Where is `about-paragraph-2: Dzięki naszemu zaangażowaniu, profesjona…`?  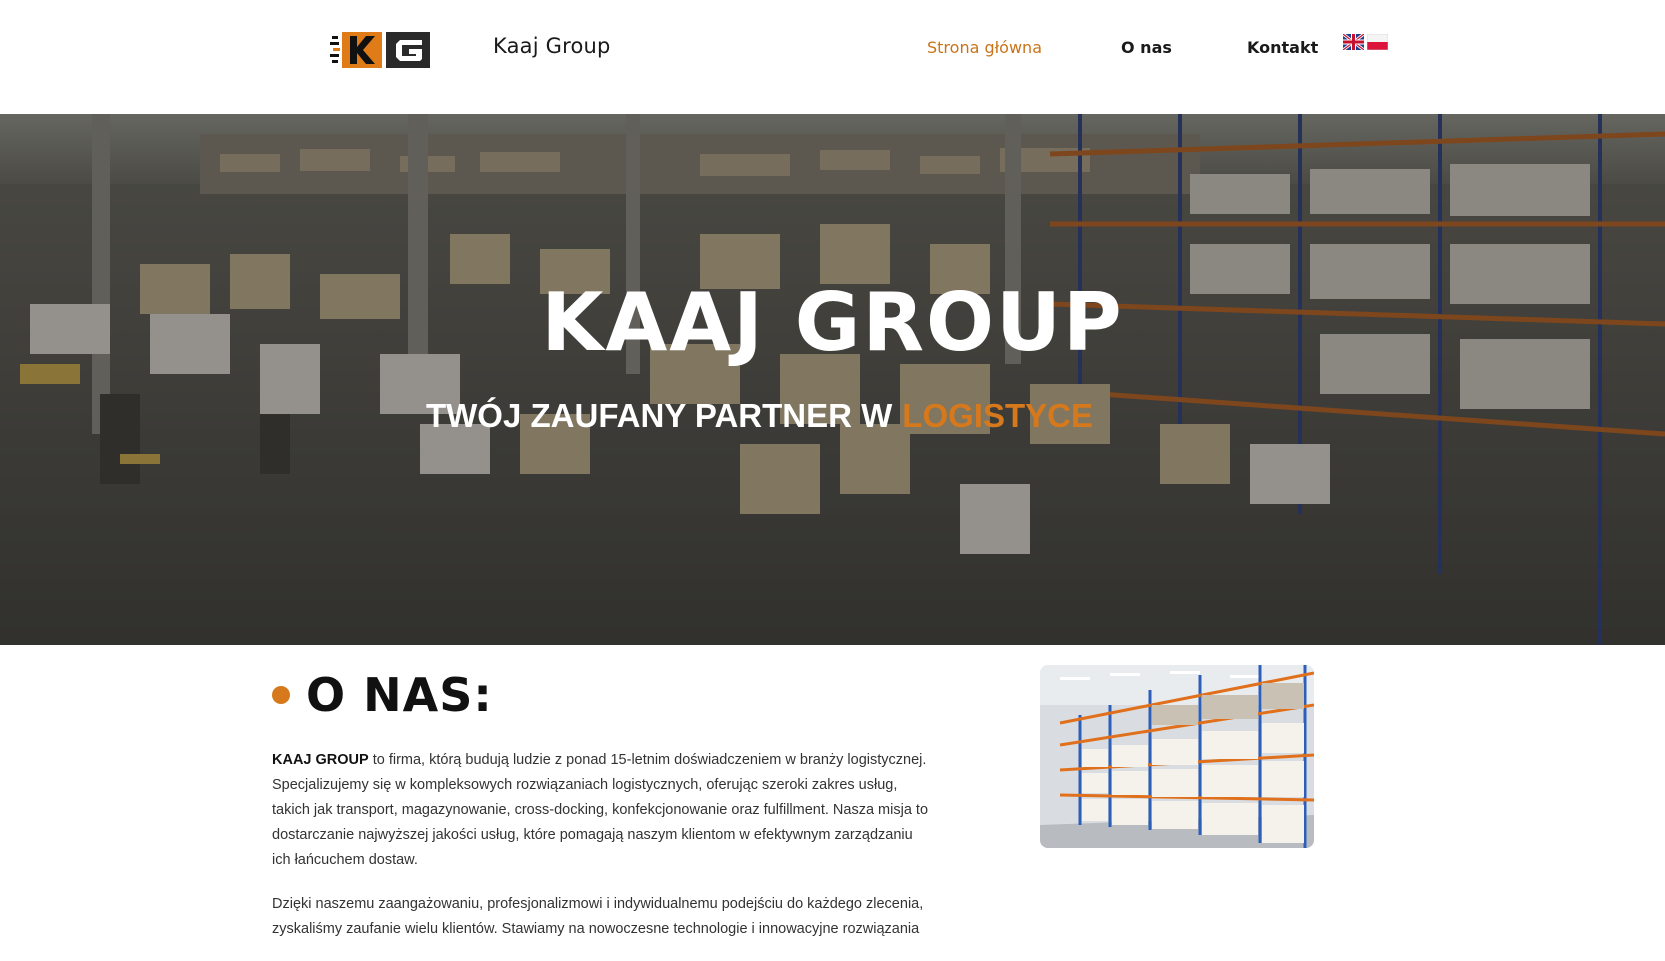 about-paragraph-2: Dzięki naszemu zaangażowaniu, profesjona… is located at coordinates (598, 916).